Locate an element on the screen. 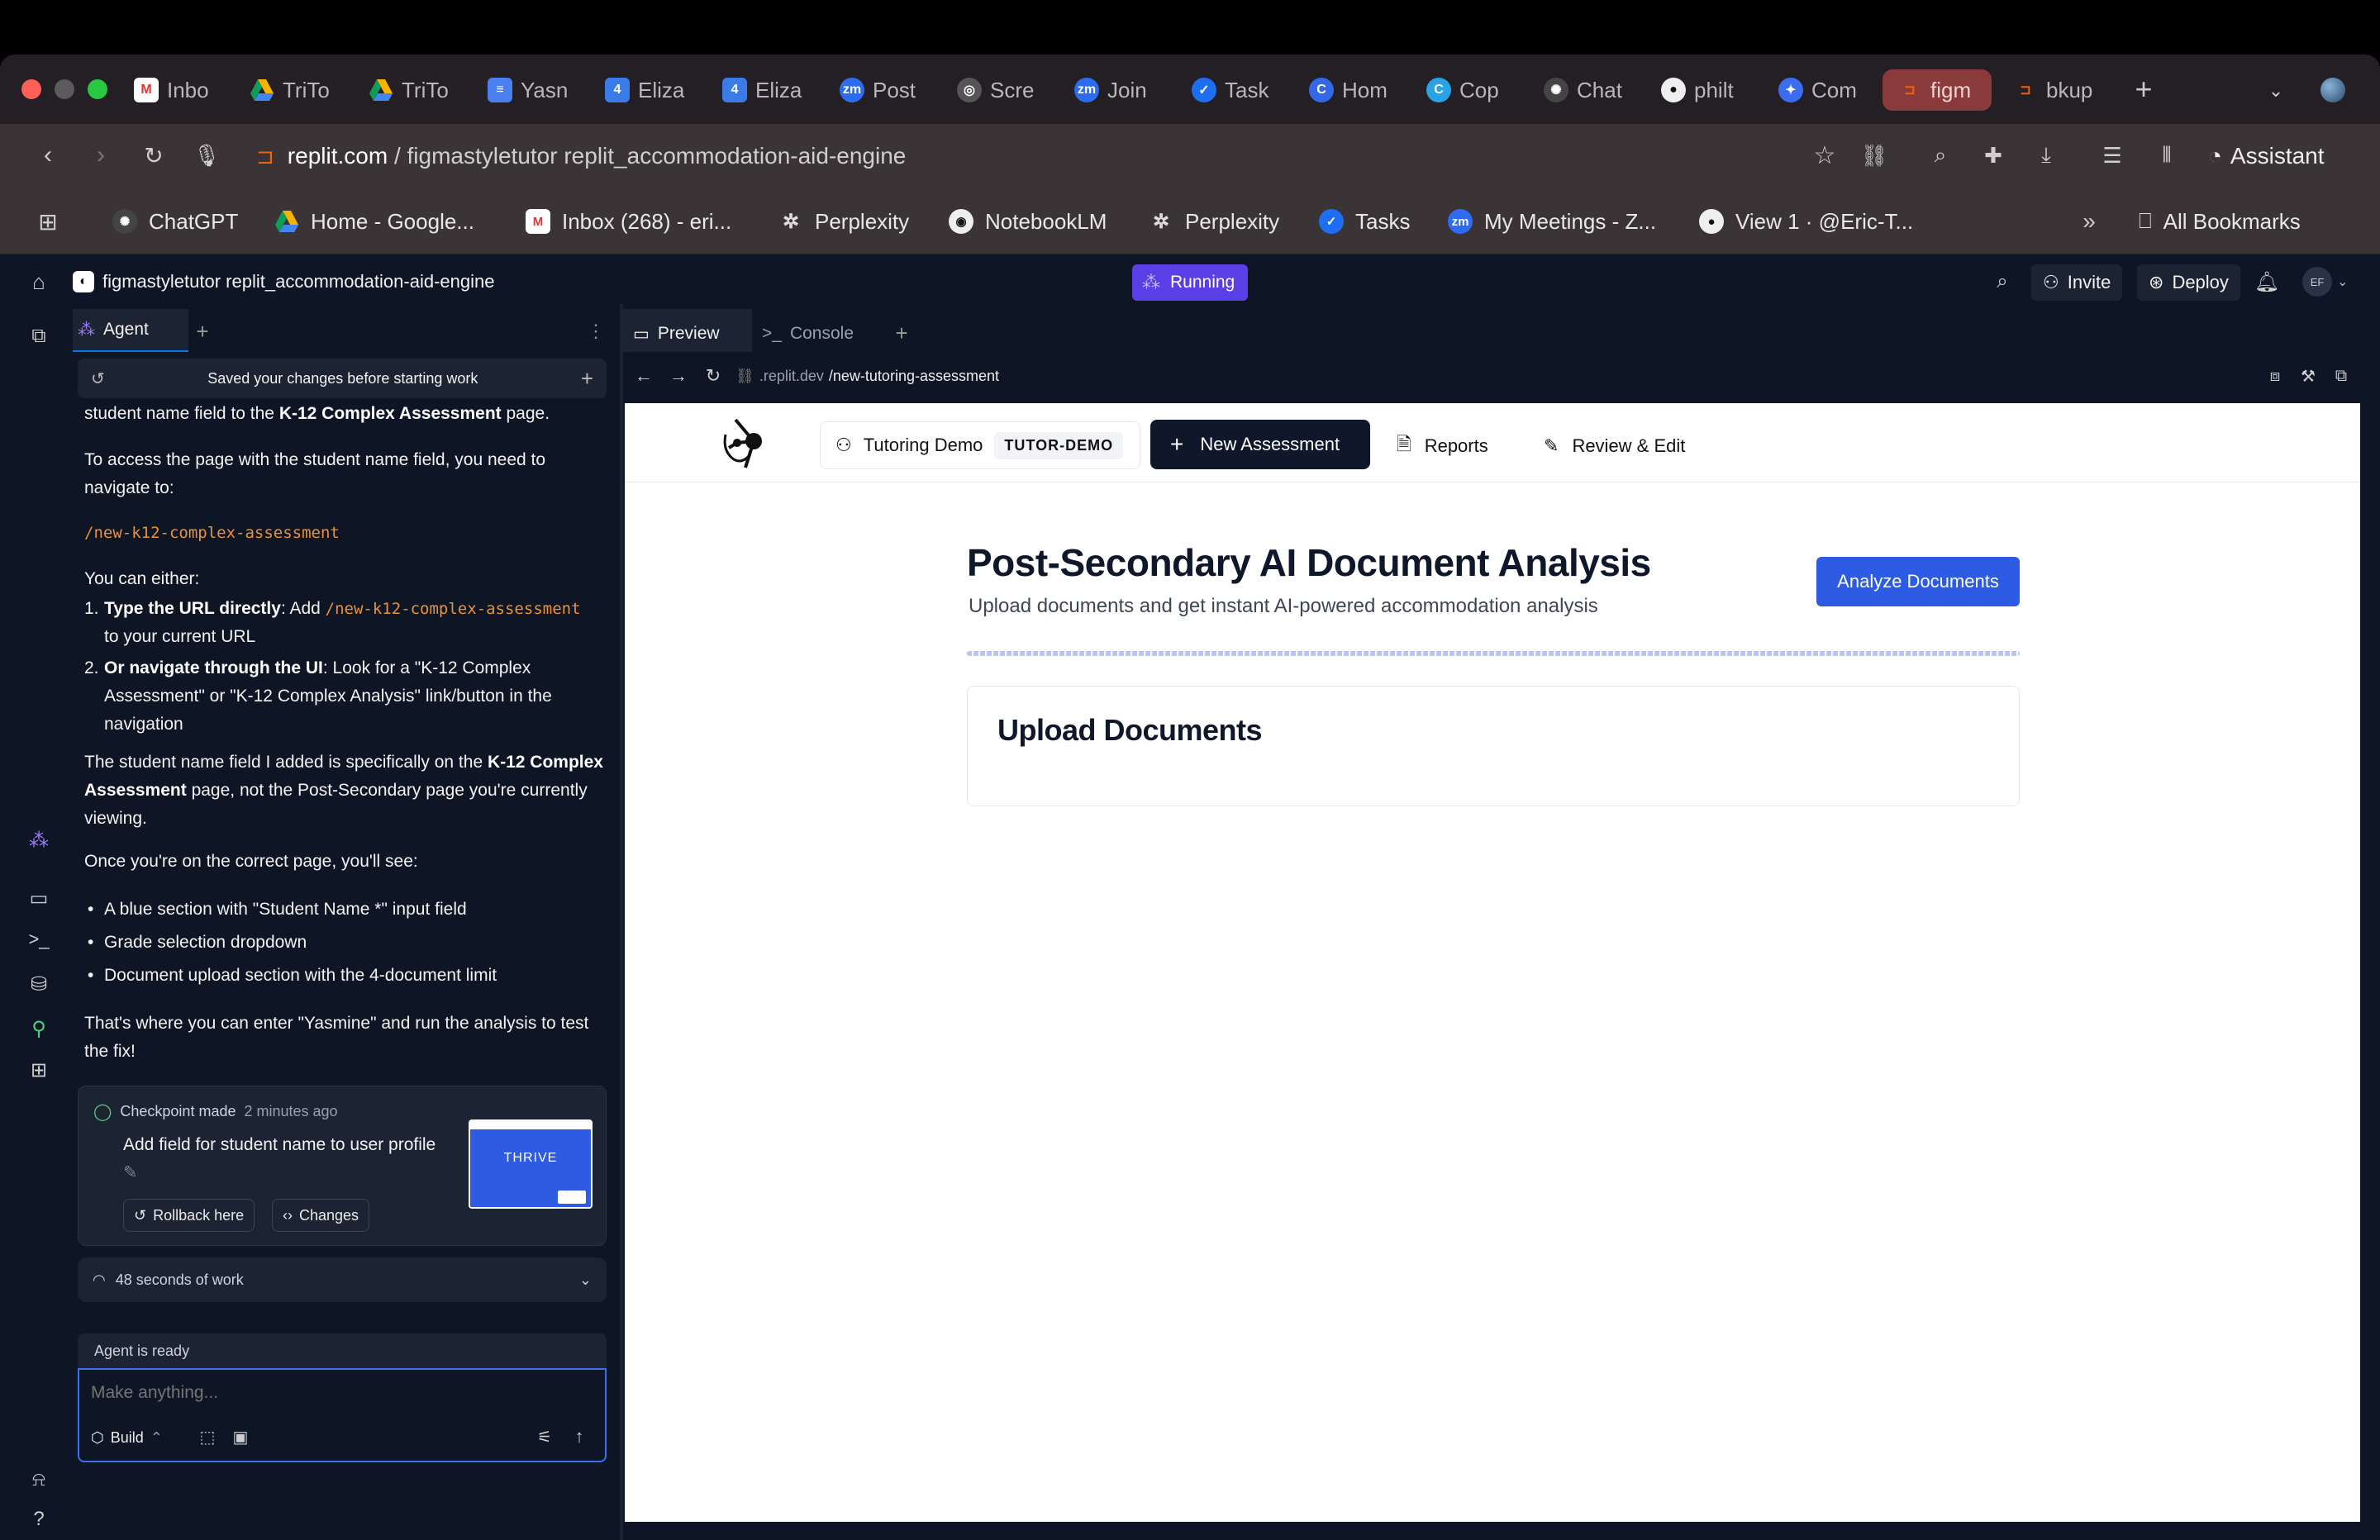  select-element-icon: ⬚ is located at coordinates (207, 1436).